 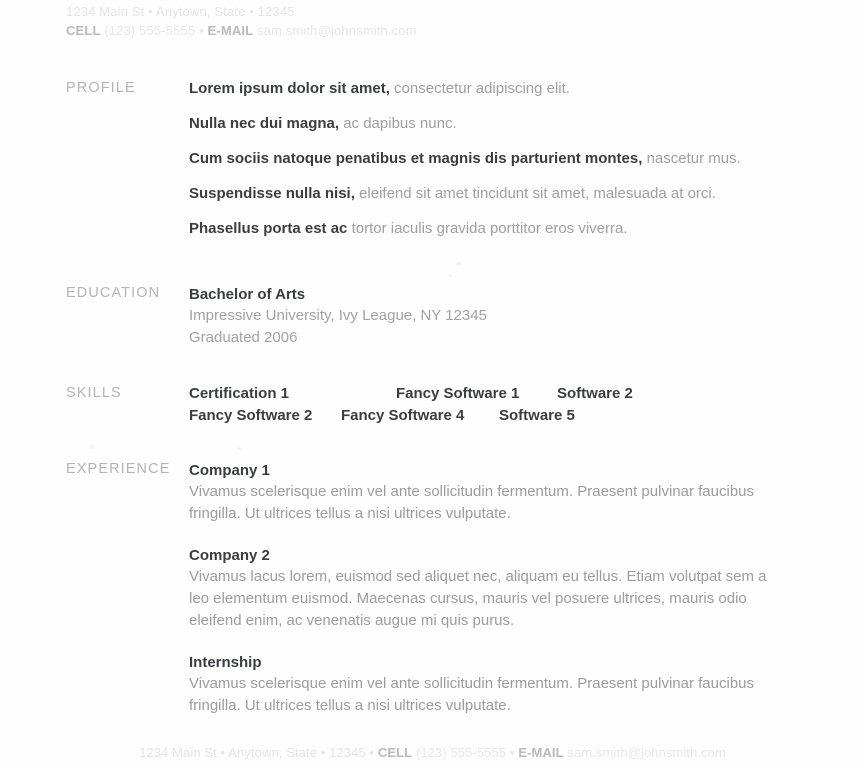 What do you see at coordinates (395, 752) in the screenshot?
I see `footer-cell-label: CELL` at bounding box center [395, 752].